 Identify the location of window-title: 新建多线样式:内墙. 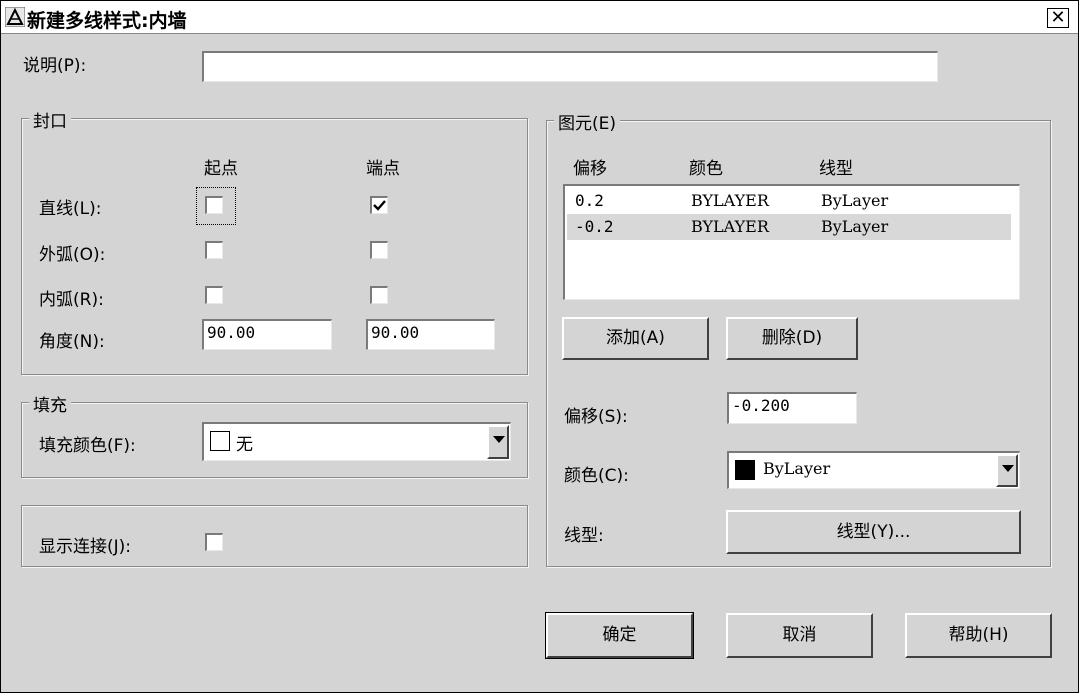
(107, 21).